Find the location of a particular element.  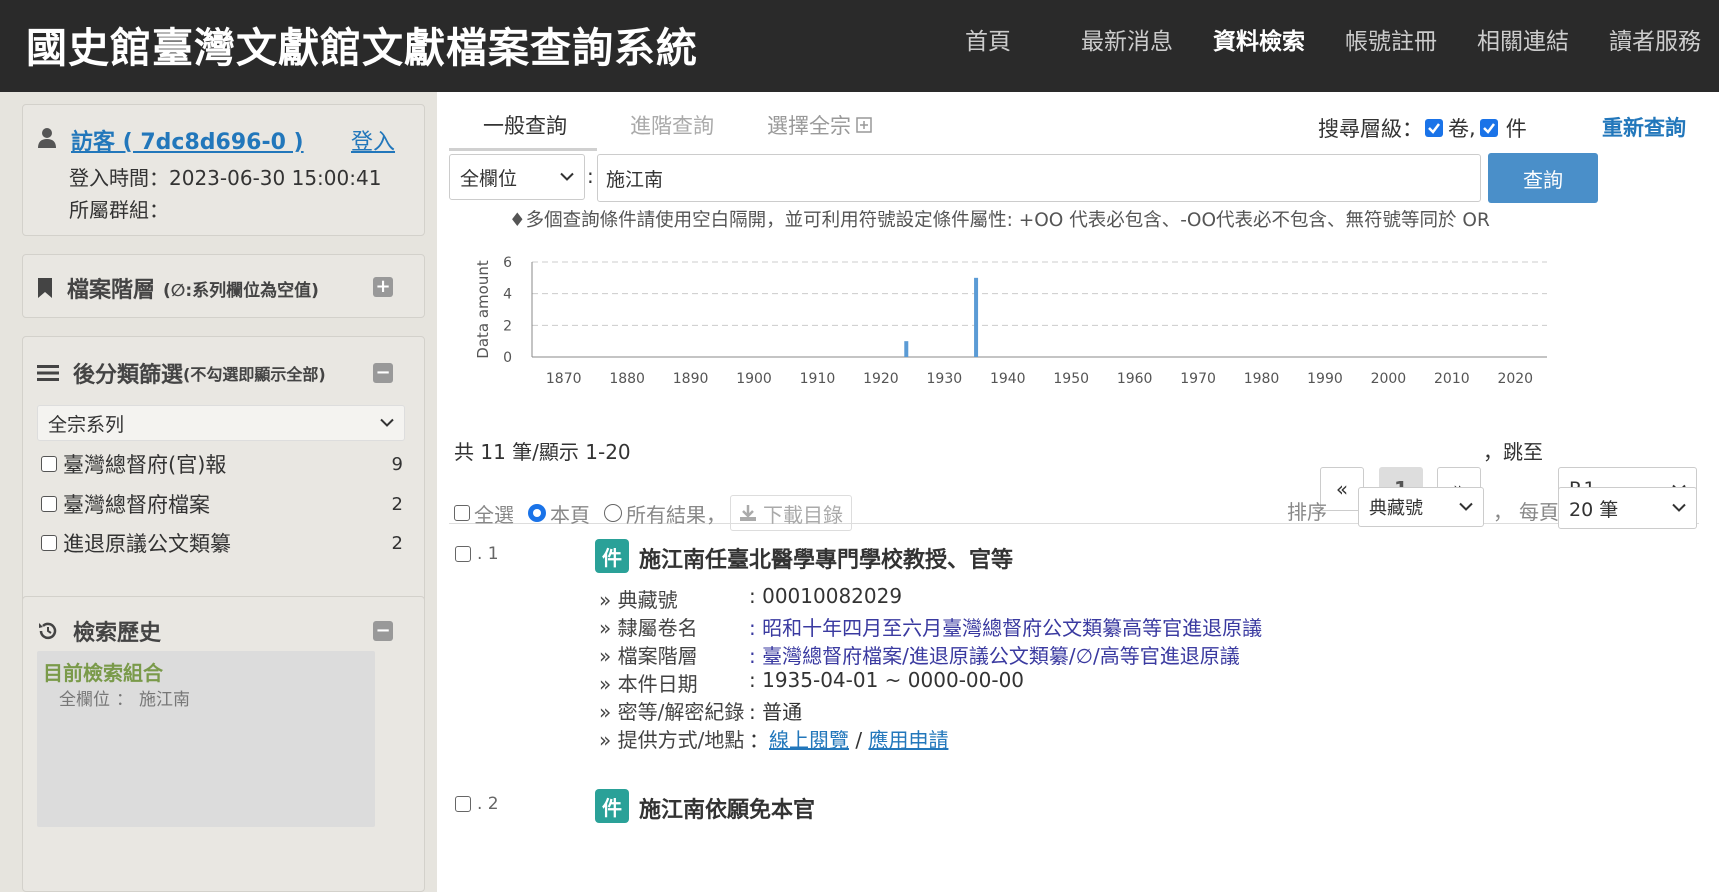

level-volume-checkbox is located at coordinates (1434, 128).